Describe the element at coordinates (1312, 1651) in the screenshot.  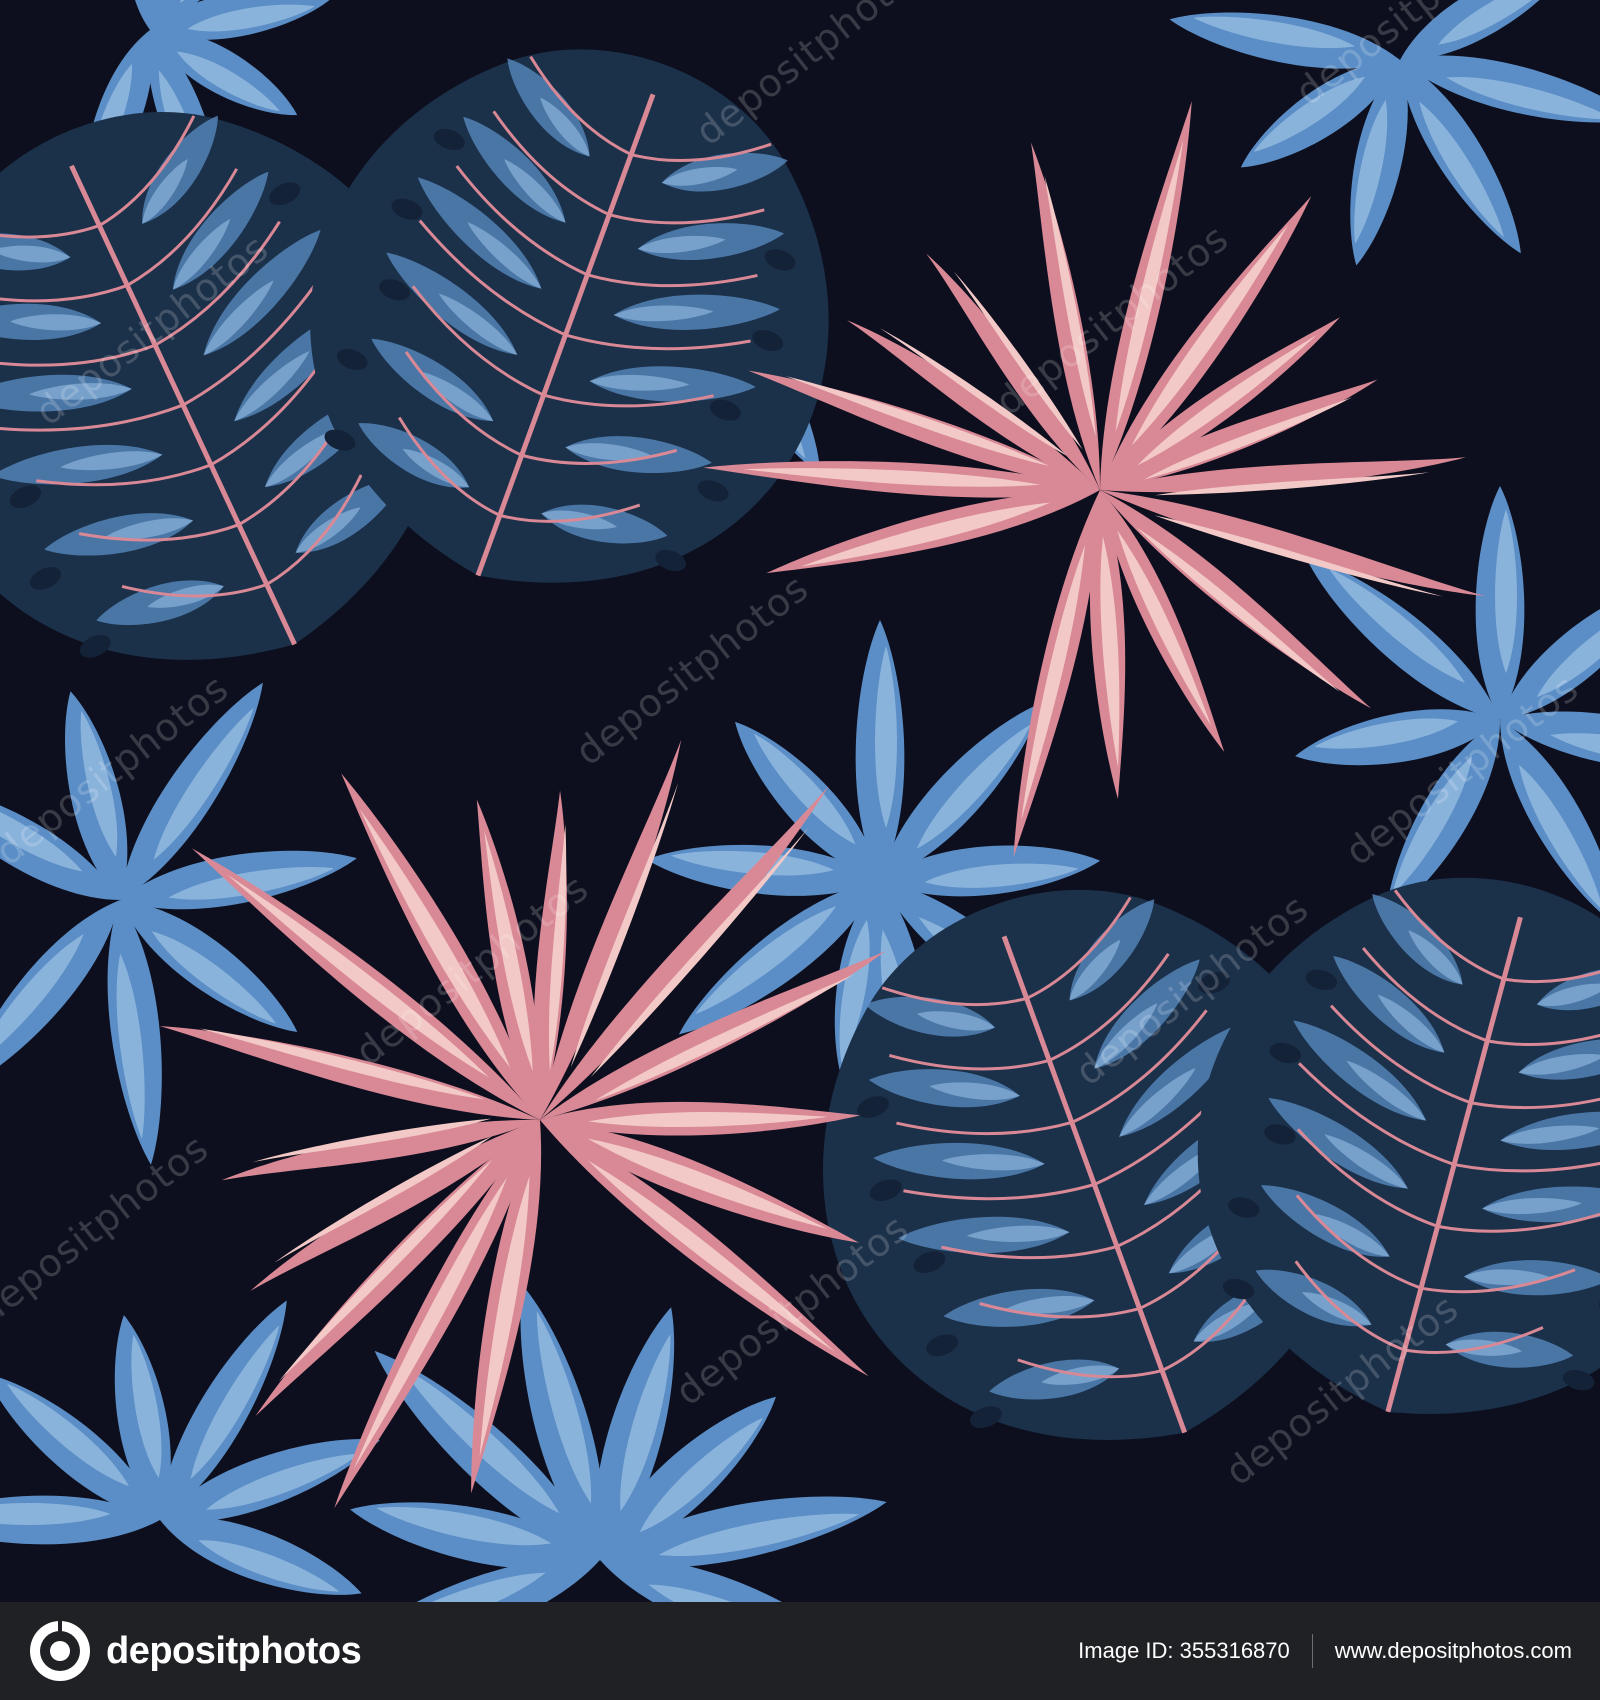
I see `meta-divider` at that location.